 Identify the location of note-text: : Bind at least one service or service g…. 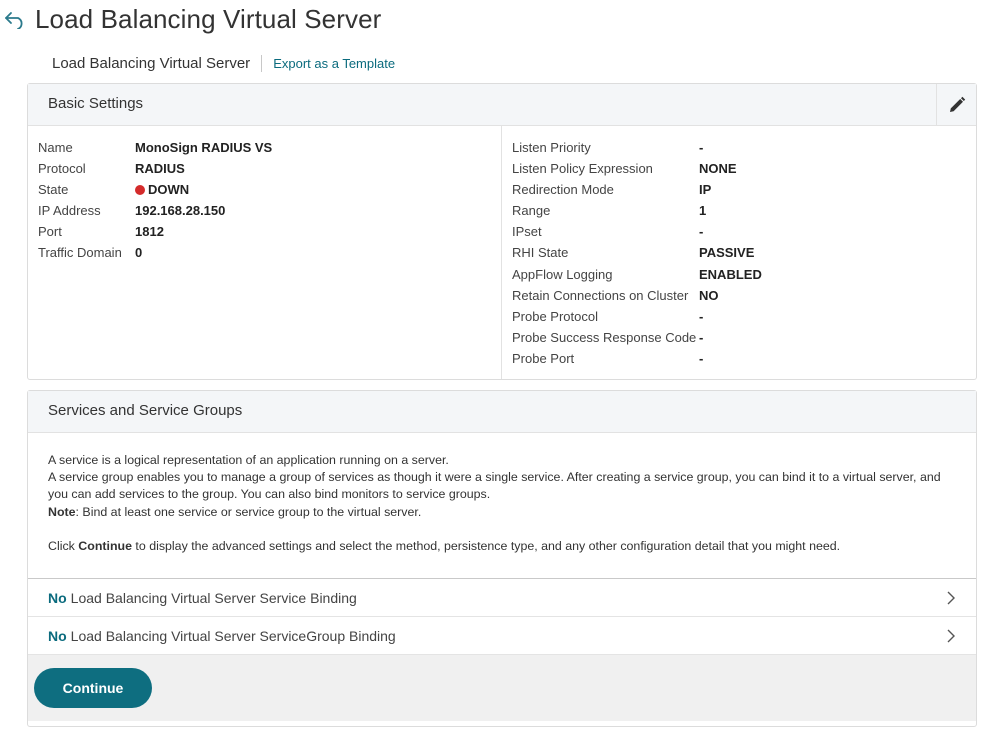
(248, 511).